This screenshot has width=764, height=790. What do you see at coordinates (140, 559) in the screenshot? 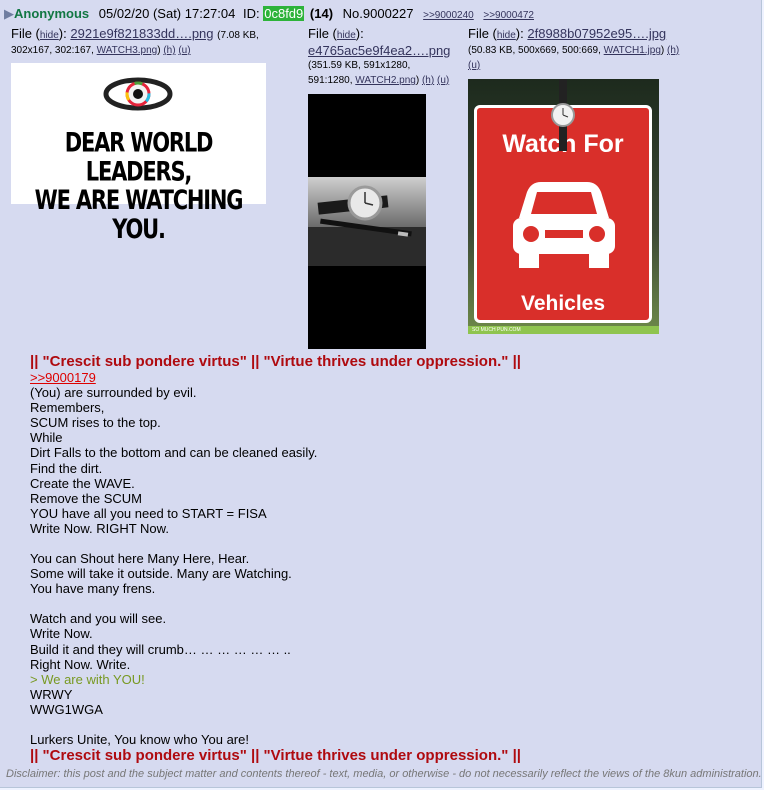
I see `body-line: You can Shout here Many Here, Hear.` at bounding box center [140, 559].